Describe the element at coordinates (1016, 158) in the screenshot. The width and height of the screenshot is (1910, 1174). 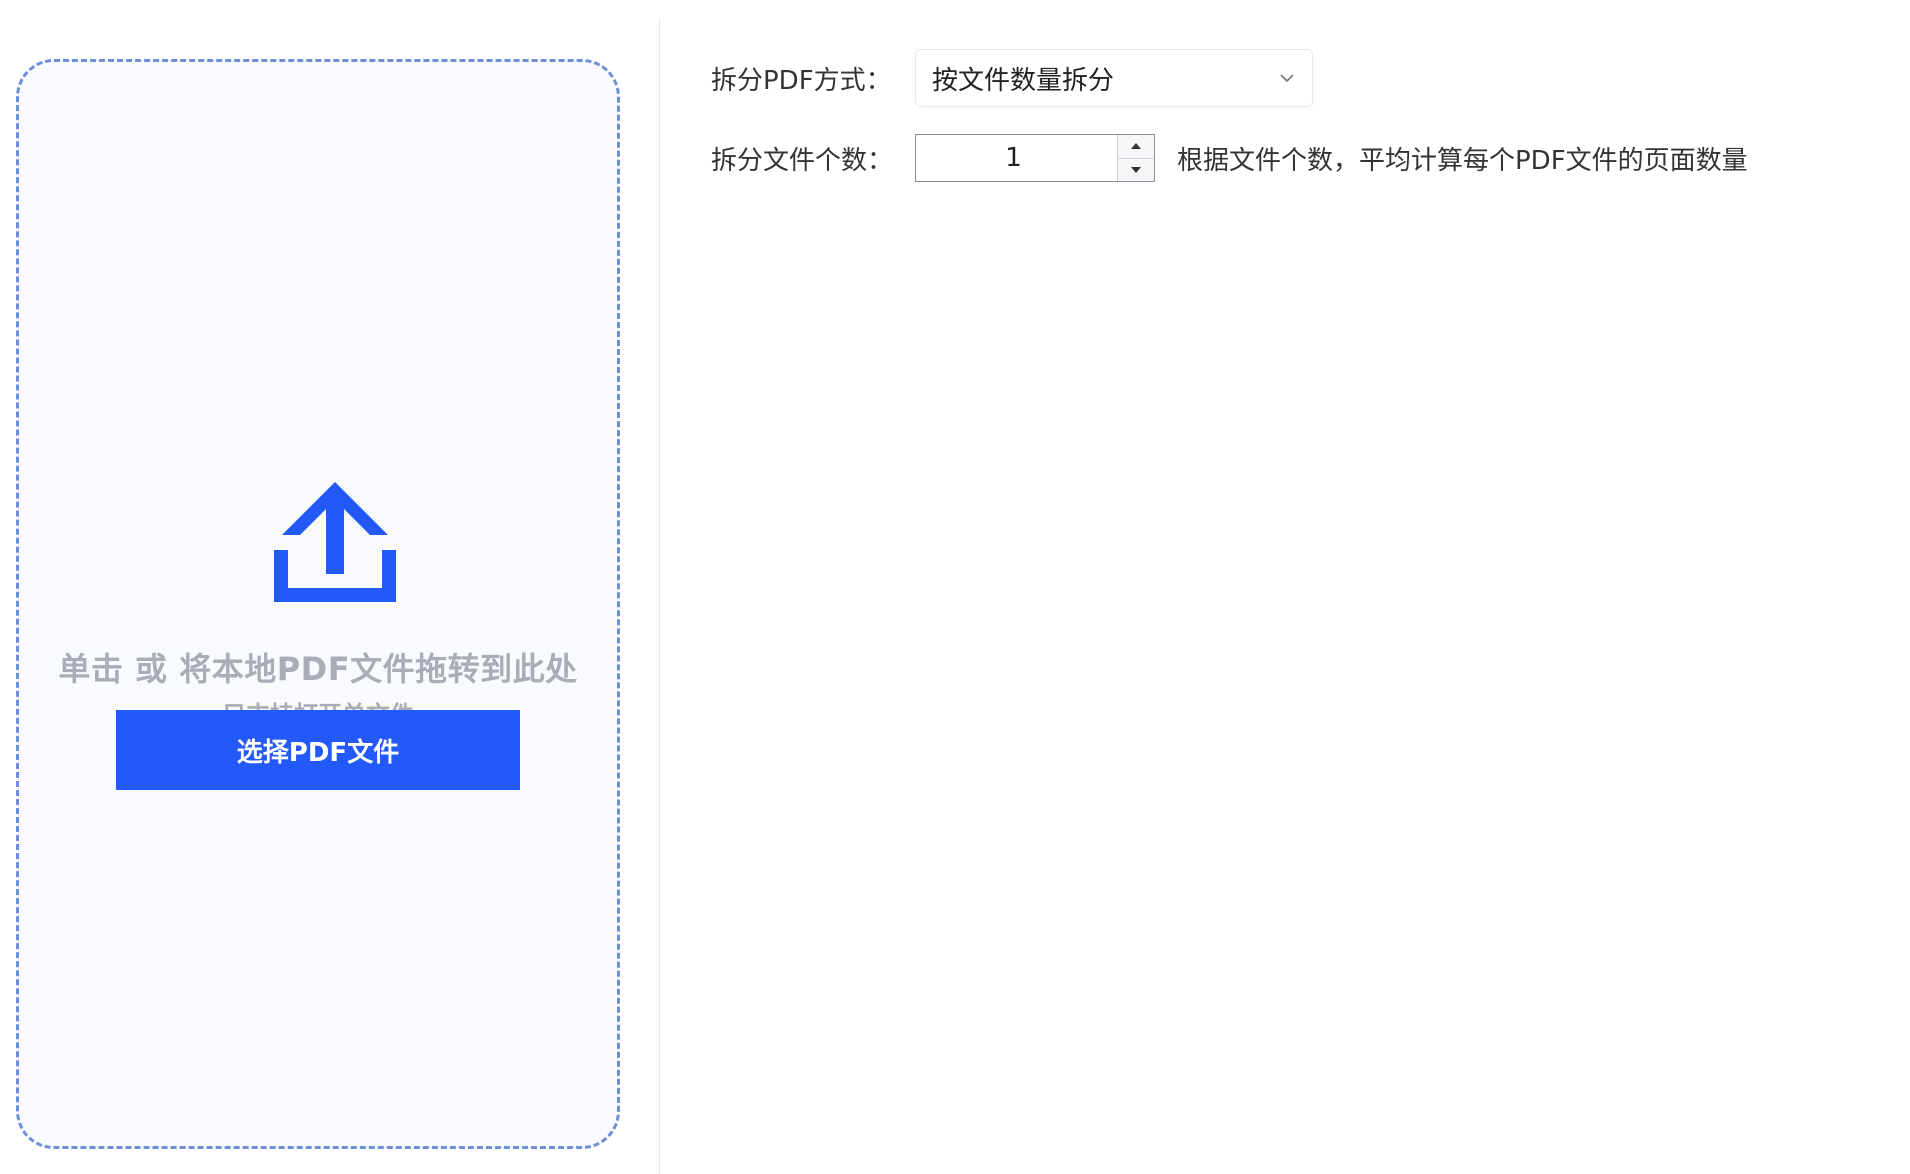
I see `split-count-input: 1` at that location.